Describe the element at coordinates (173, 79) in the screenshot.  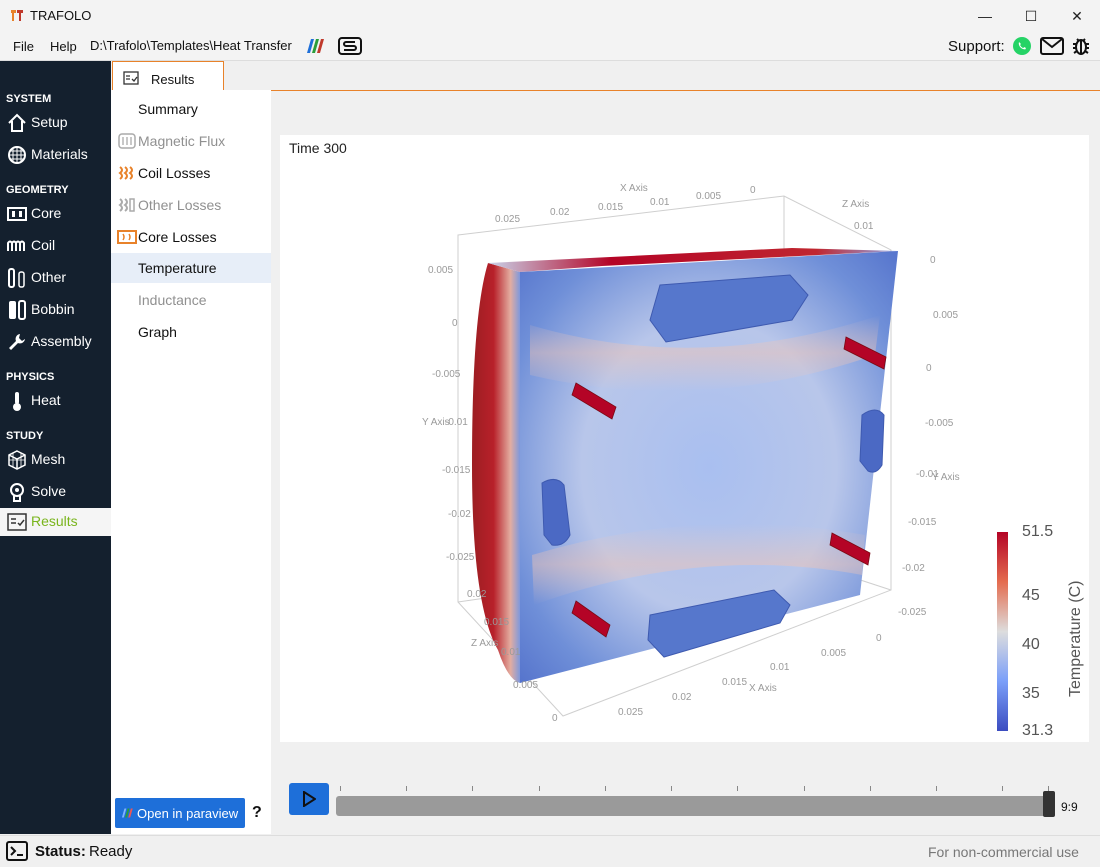
I see `tab-label: Results` at that location.